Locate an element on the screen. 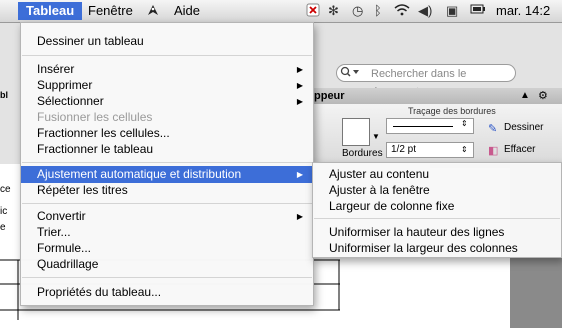 This screenshot has height=328, width=562. submenu-item-label: Ajuster à la fenêtre is located at coordinates (379, 190).